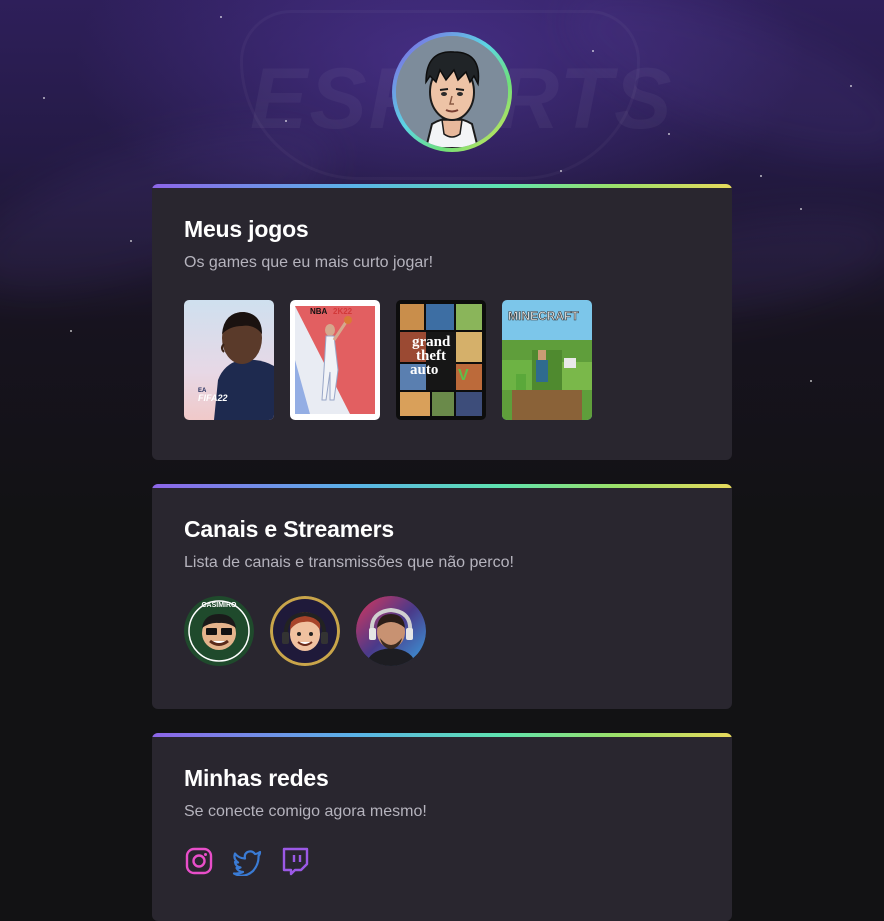 This screenshot has width=884, height=921. I want to click on socials-list, so click(247, 861).